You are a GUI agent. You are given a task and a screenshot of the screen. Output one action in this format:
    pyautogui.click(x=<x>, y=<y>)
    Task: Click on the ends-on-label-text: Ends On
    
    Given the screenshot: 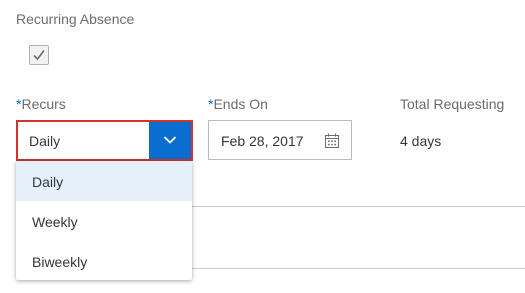 What is the action you would take?
    pyautogui.click(x=240, y=104)
    